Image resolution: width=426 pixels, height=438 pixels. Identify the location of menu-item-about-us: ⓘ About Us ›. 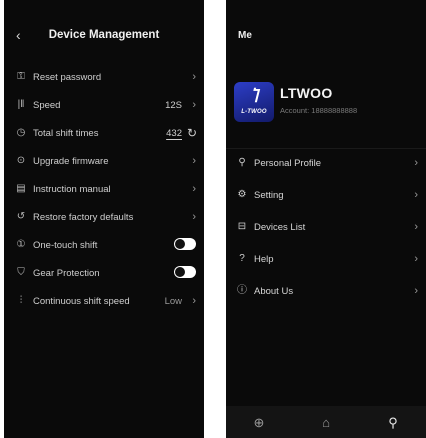
(326, 292).